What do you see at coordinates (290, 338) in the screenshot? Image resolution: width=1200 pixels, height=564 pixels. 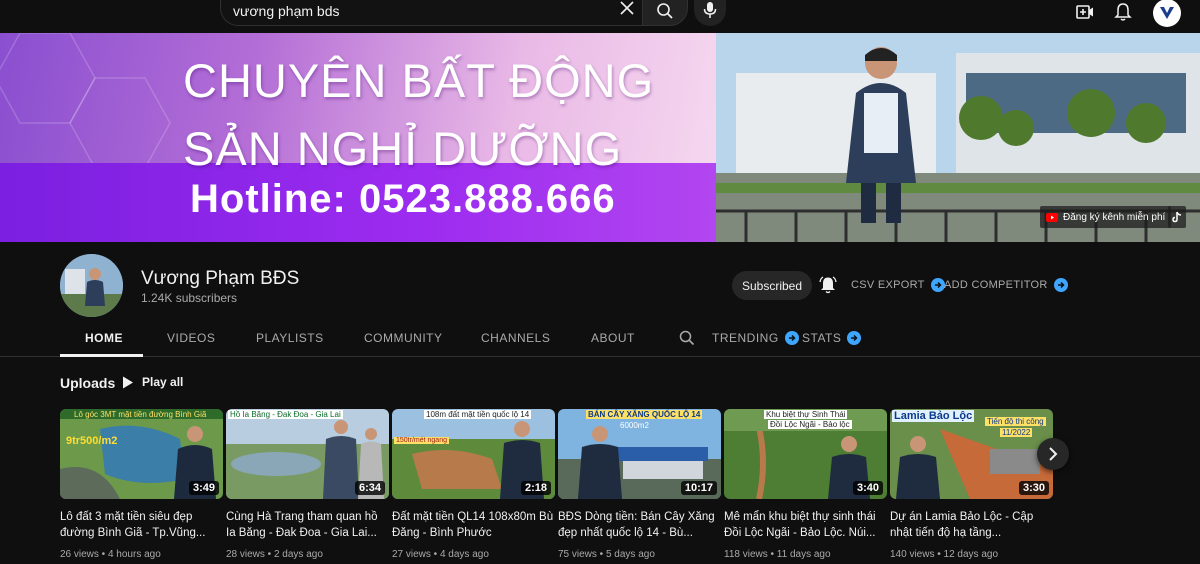 I see `tab-playlists: PLAYLISTS` at bounding box center [290, 338].